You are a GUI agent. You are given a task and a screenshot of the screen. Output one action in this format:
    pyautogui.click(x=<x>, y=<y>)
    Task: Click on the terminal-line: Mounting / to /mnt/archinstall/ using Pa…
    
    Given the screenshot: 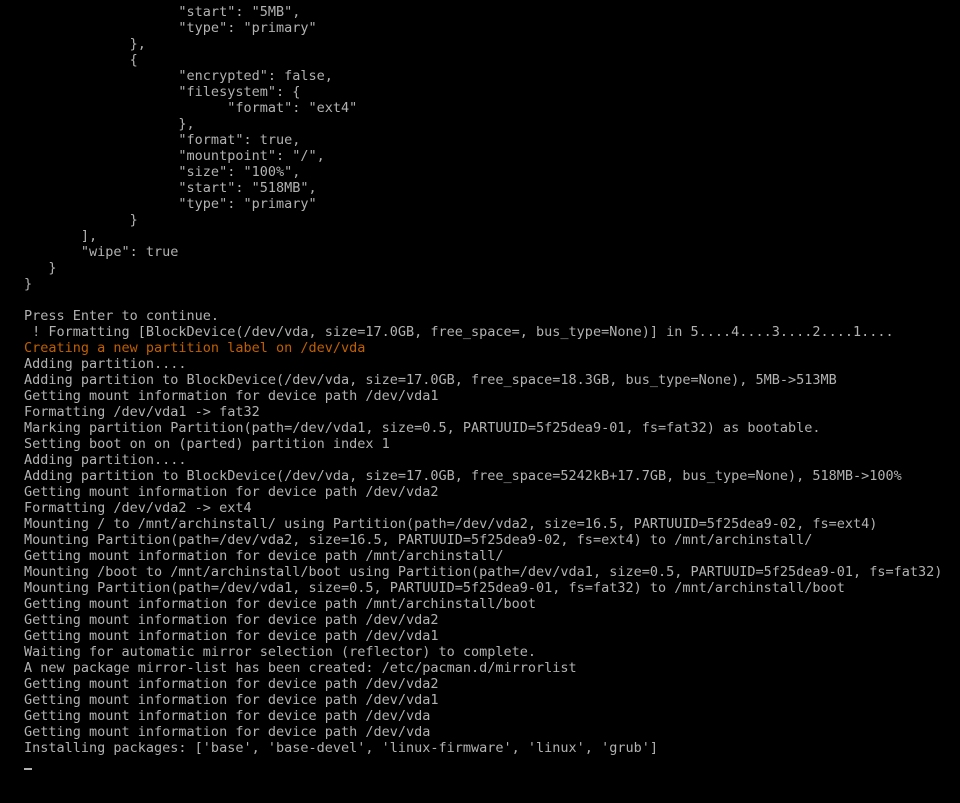 What is the action you would take?
    pyautogui.click(x=451, y=524)
    